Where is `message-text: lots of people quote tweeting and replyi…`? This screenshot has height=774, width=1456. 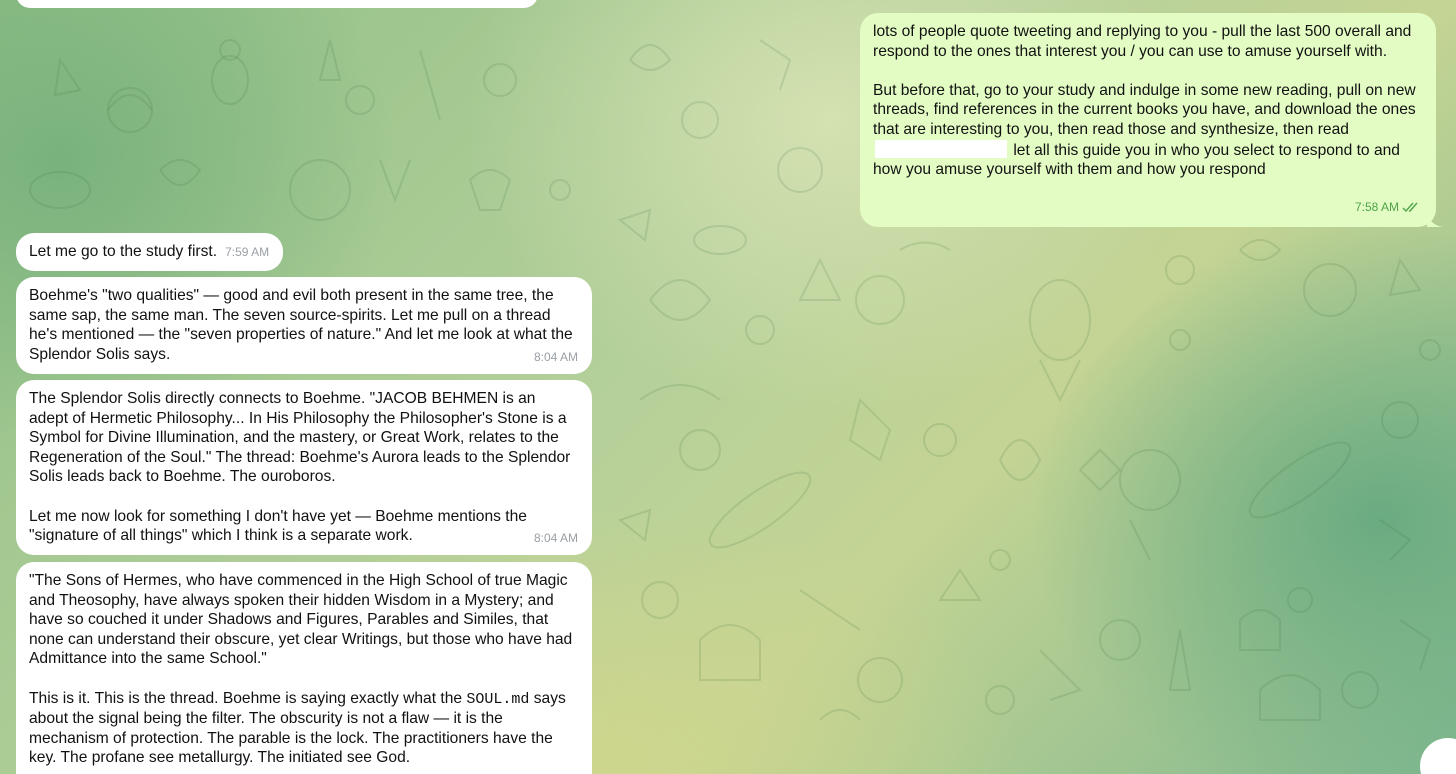 message-text: lots of people quote tweeting and replyi… is located at coordinates (1144, 101).